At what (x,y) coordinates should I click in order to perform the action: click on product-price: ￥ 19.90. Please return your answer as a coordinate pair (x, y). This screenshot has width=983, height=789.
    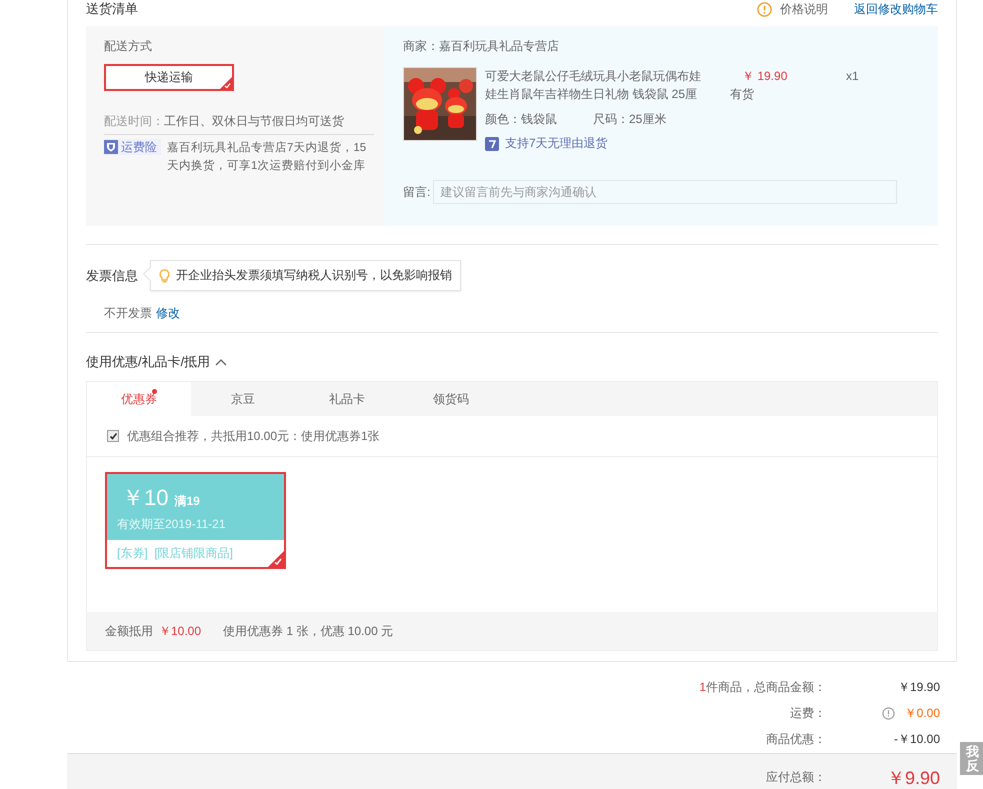
    Looking at the image, I should click on (764, 76).